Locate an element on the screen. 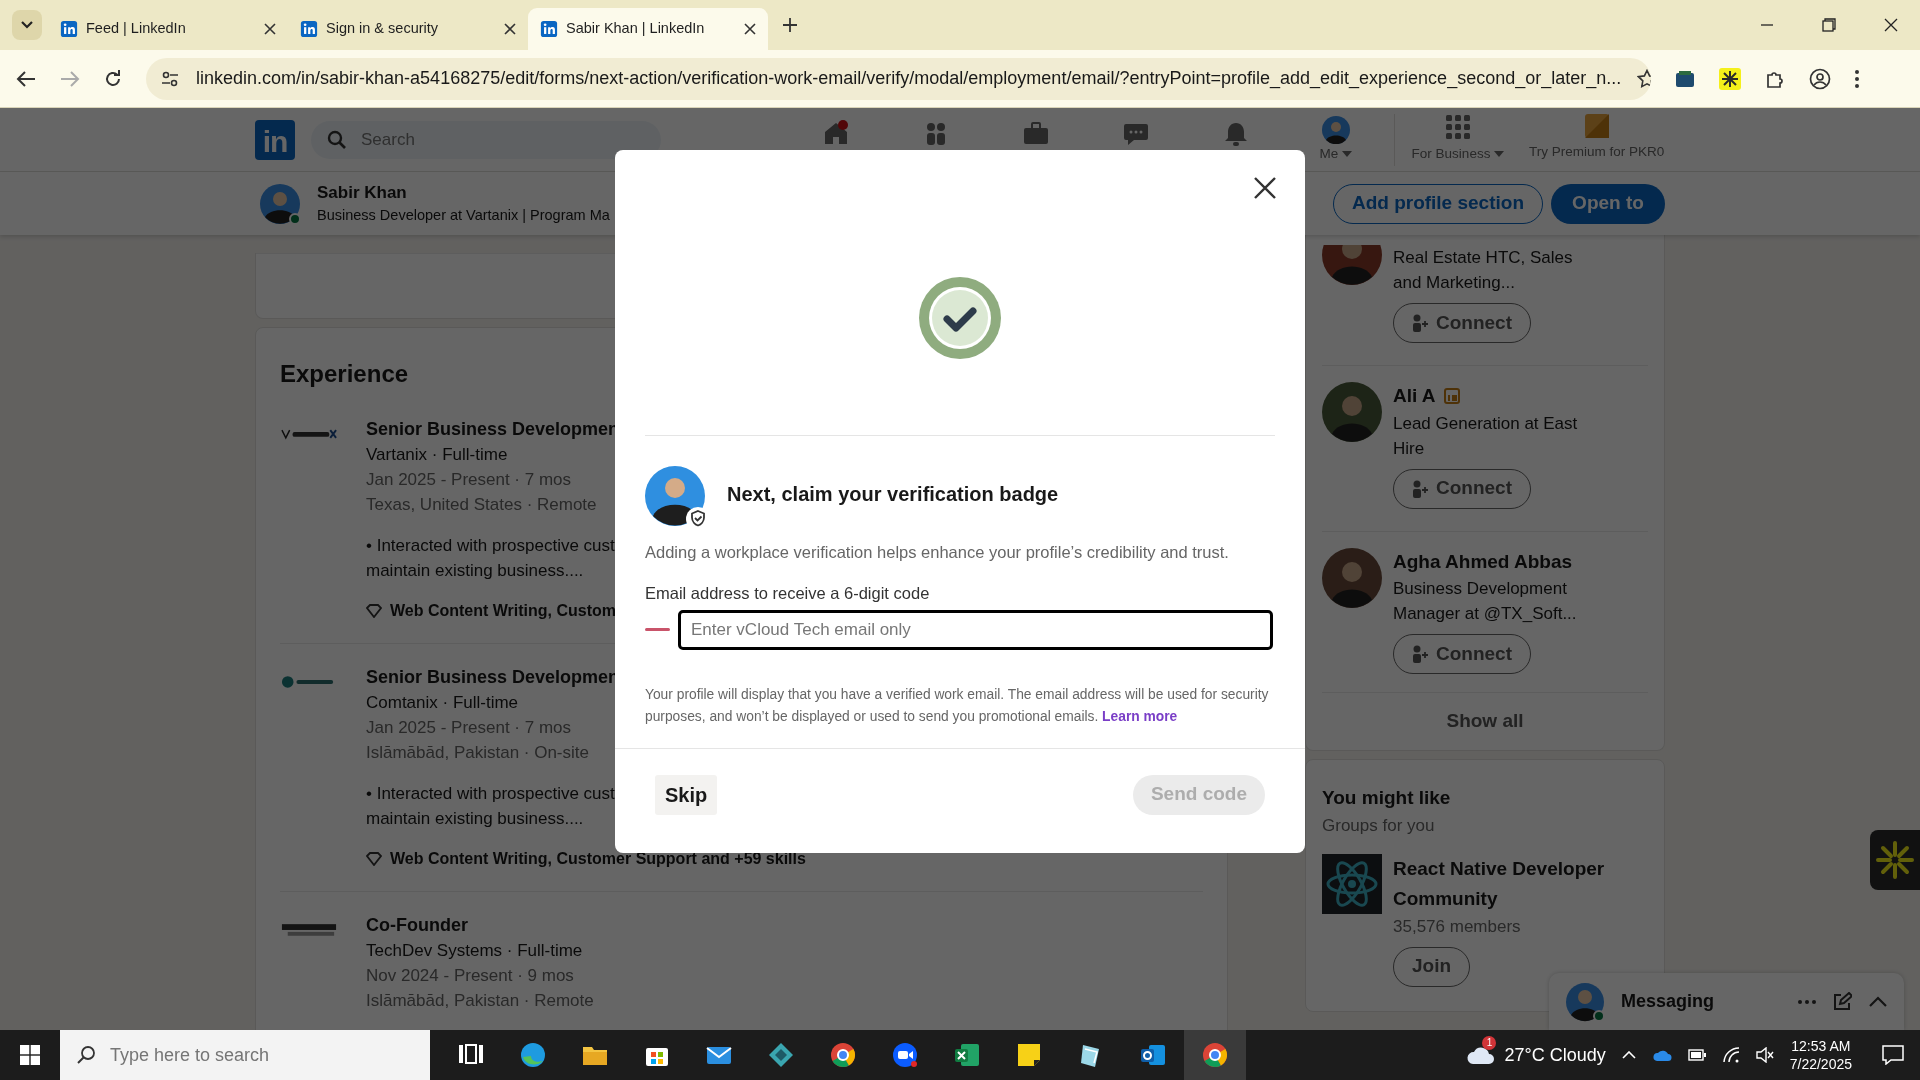 The height and width of the screenshot is (1080, 1920). video-app-icon is located at coordinates (905, 1055).